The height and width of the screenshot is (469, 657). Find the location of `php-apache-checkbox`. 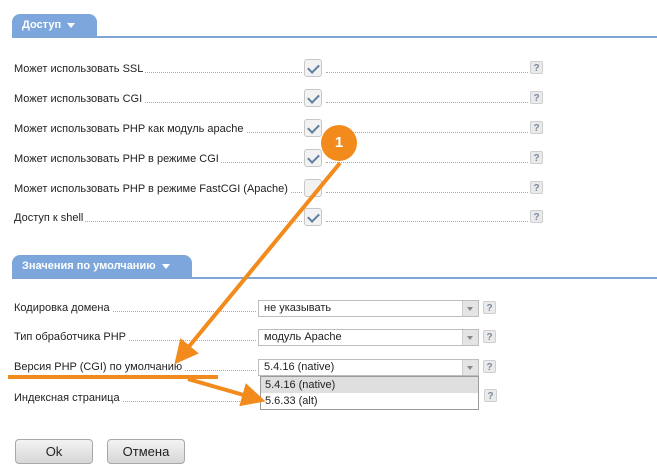

php-apache-checkbox is located at coordinates (313, 128).